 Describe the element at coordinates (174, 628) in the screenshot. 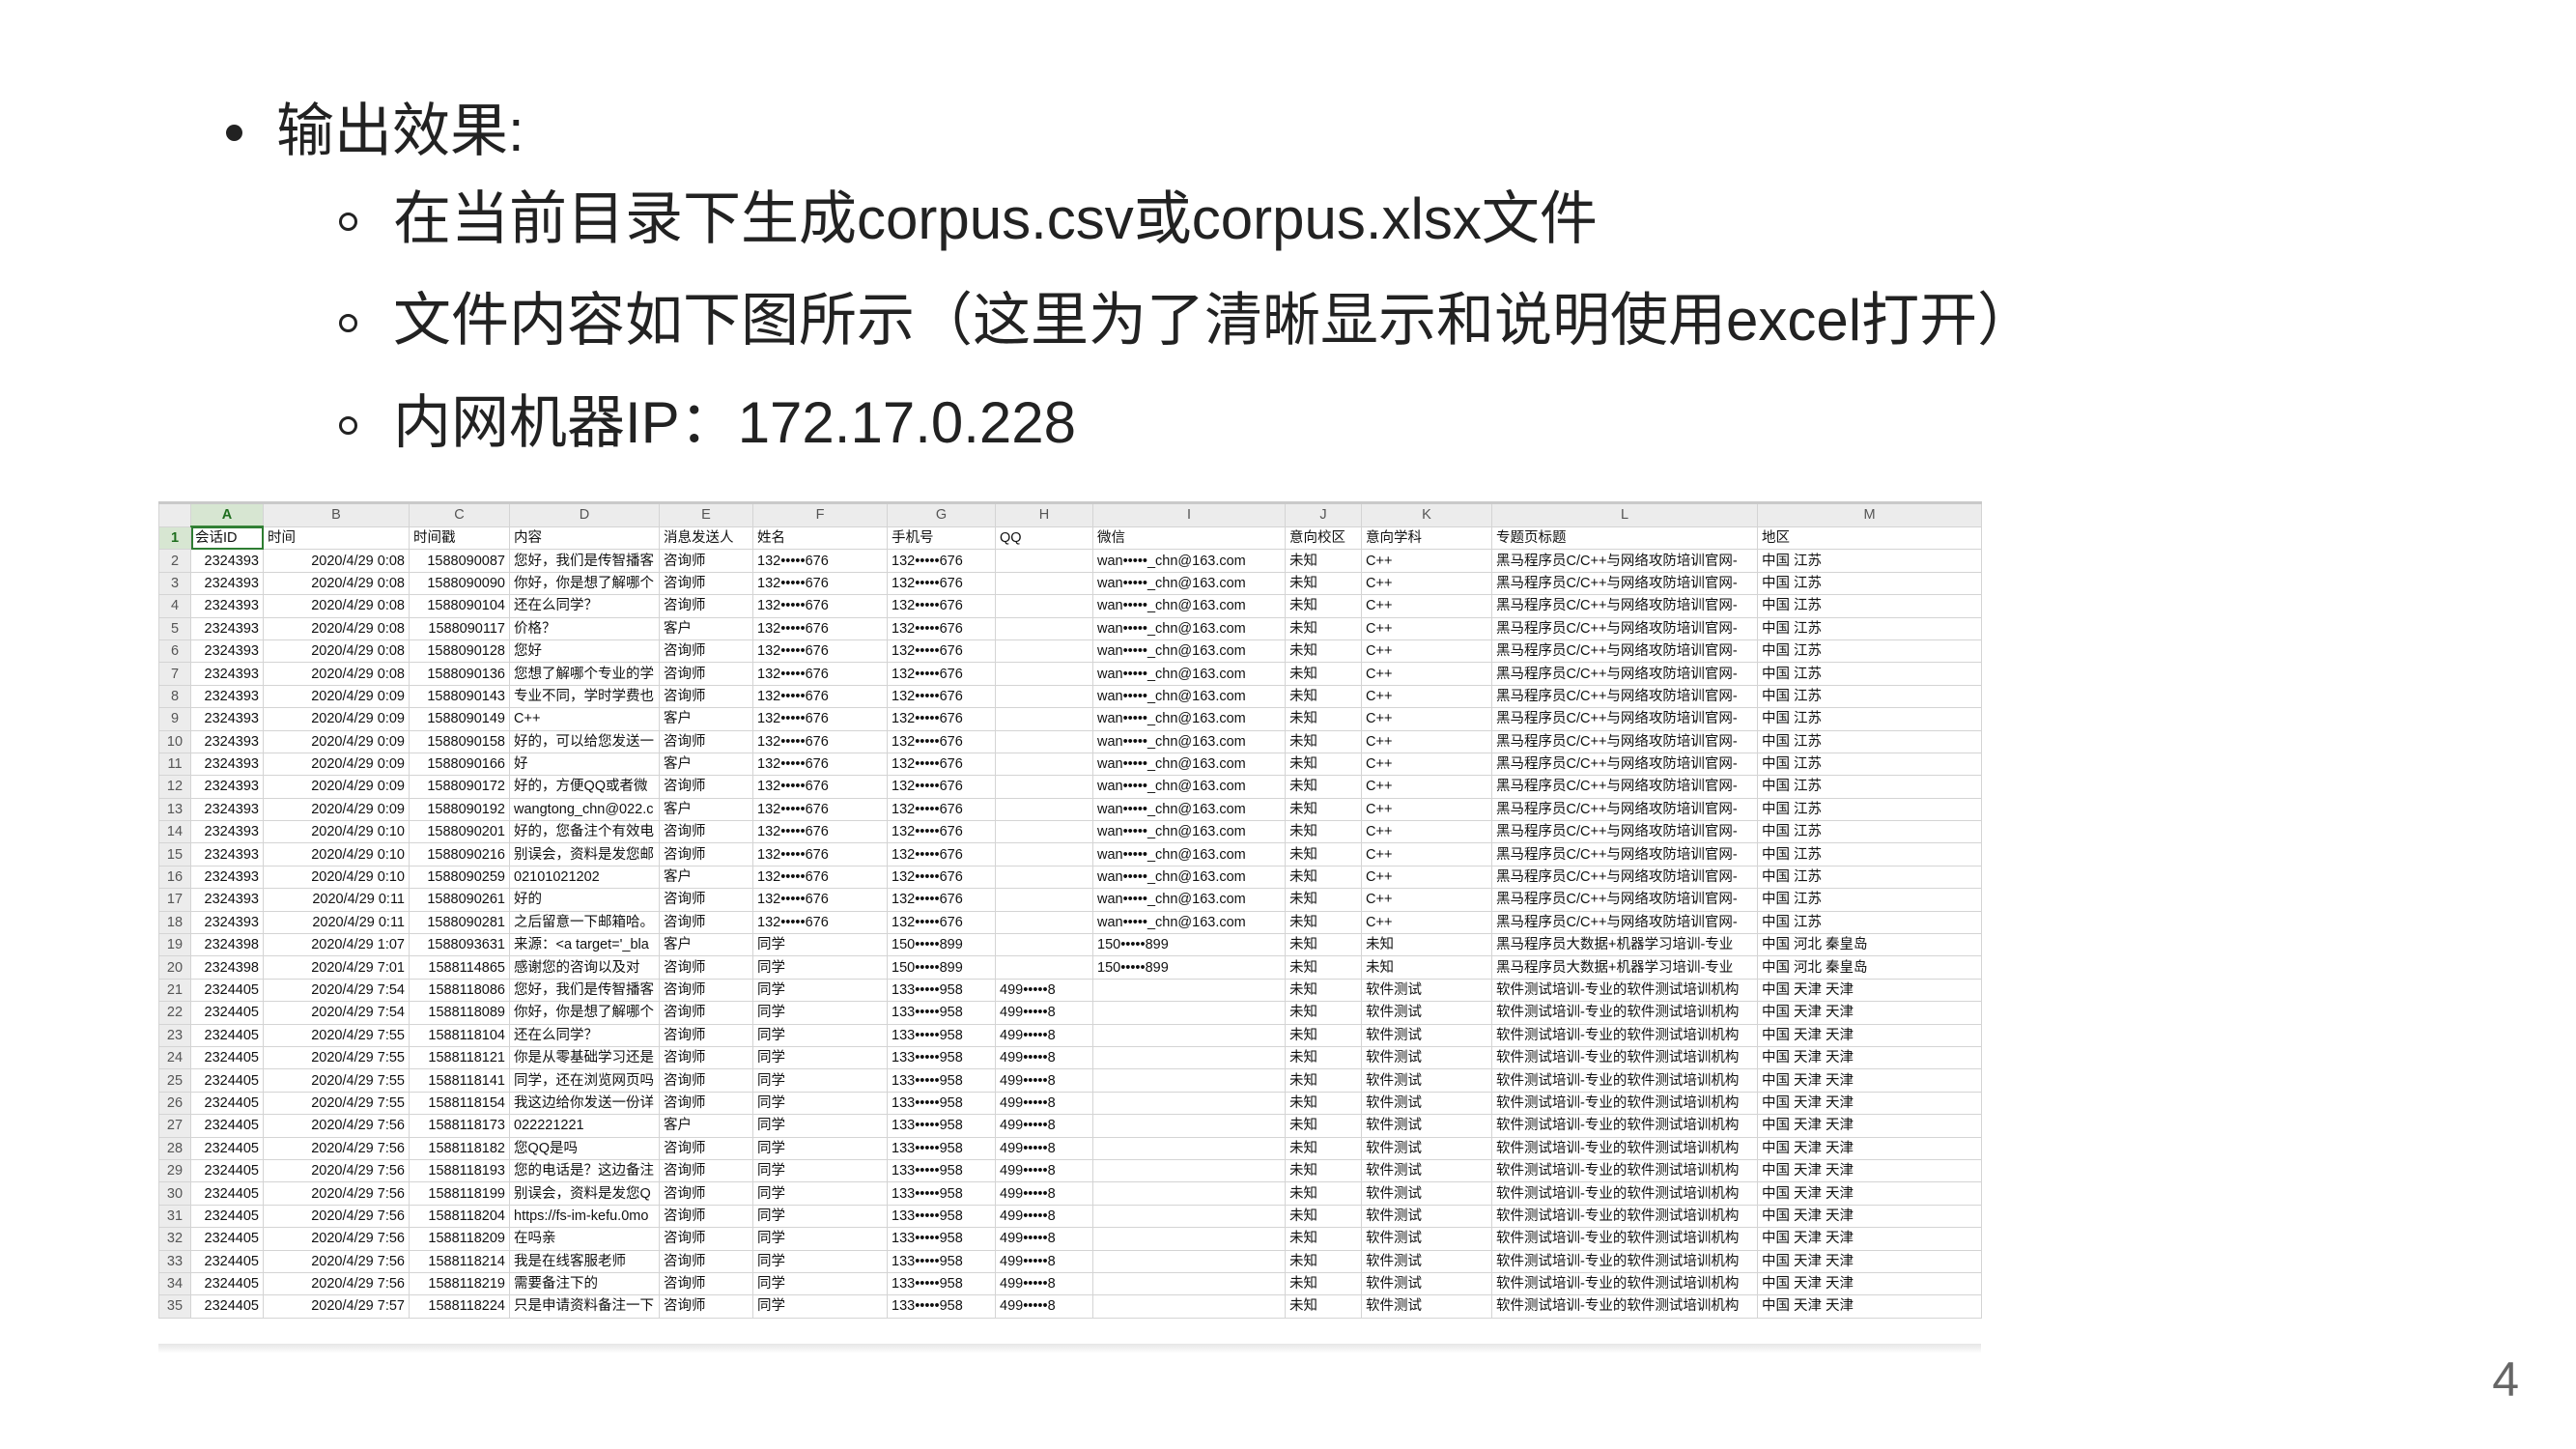

I see `row-number: 5` at that location.